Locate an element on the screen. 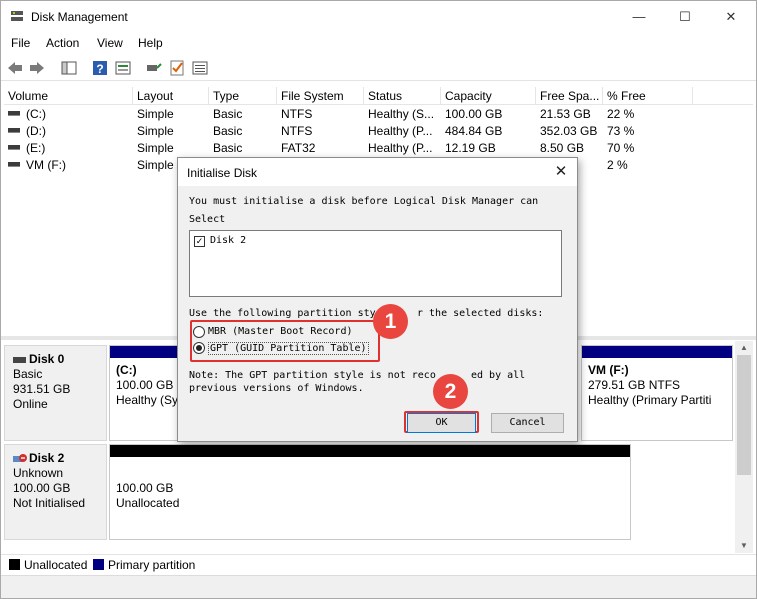  partition-style-prompt-start: Use the following partition sty is located at coordinates (282, 313).